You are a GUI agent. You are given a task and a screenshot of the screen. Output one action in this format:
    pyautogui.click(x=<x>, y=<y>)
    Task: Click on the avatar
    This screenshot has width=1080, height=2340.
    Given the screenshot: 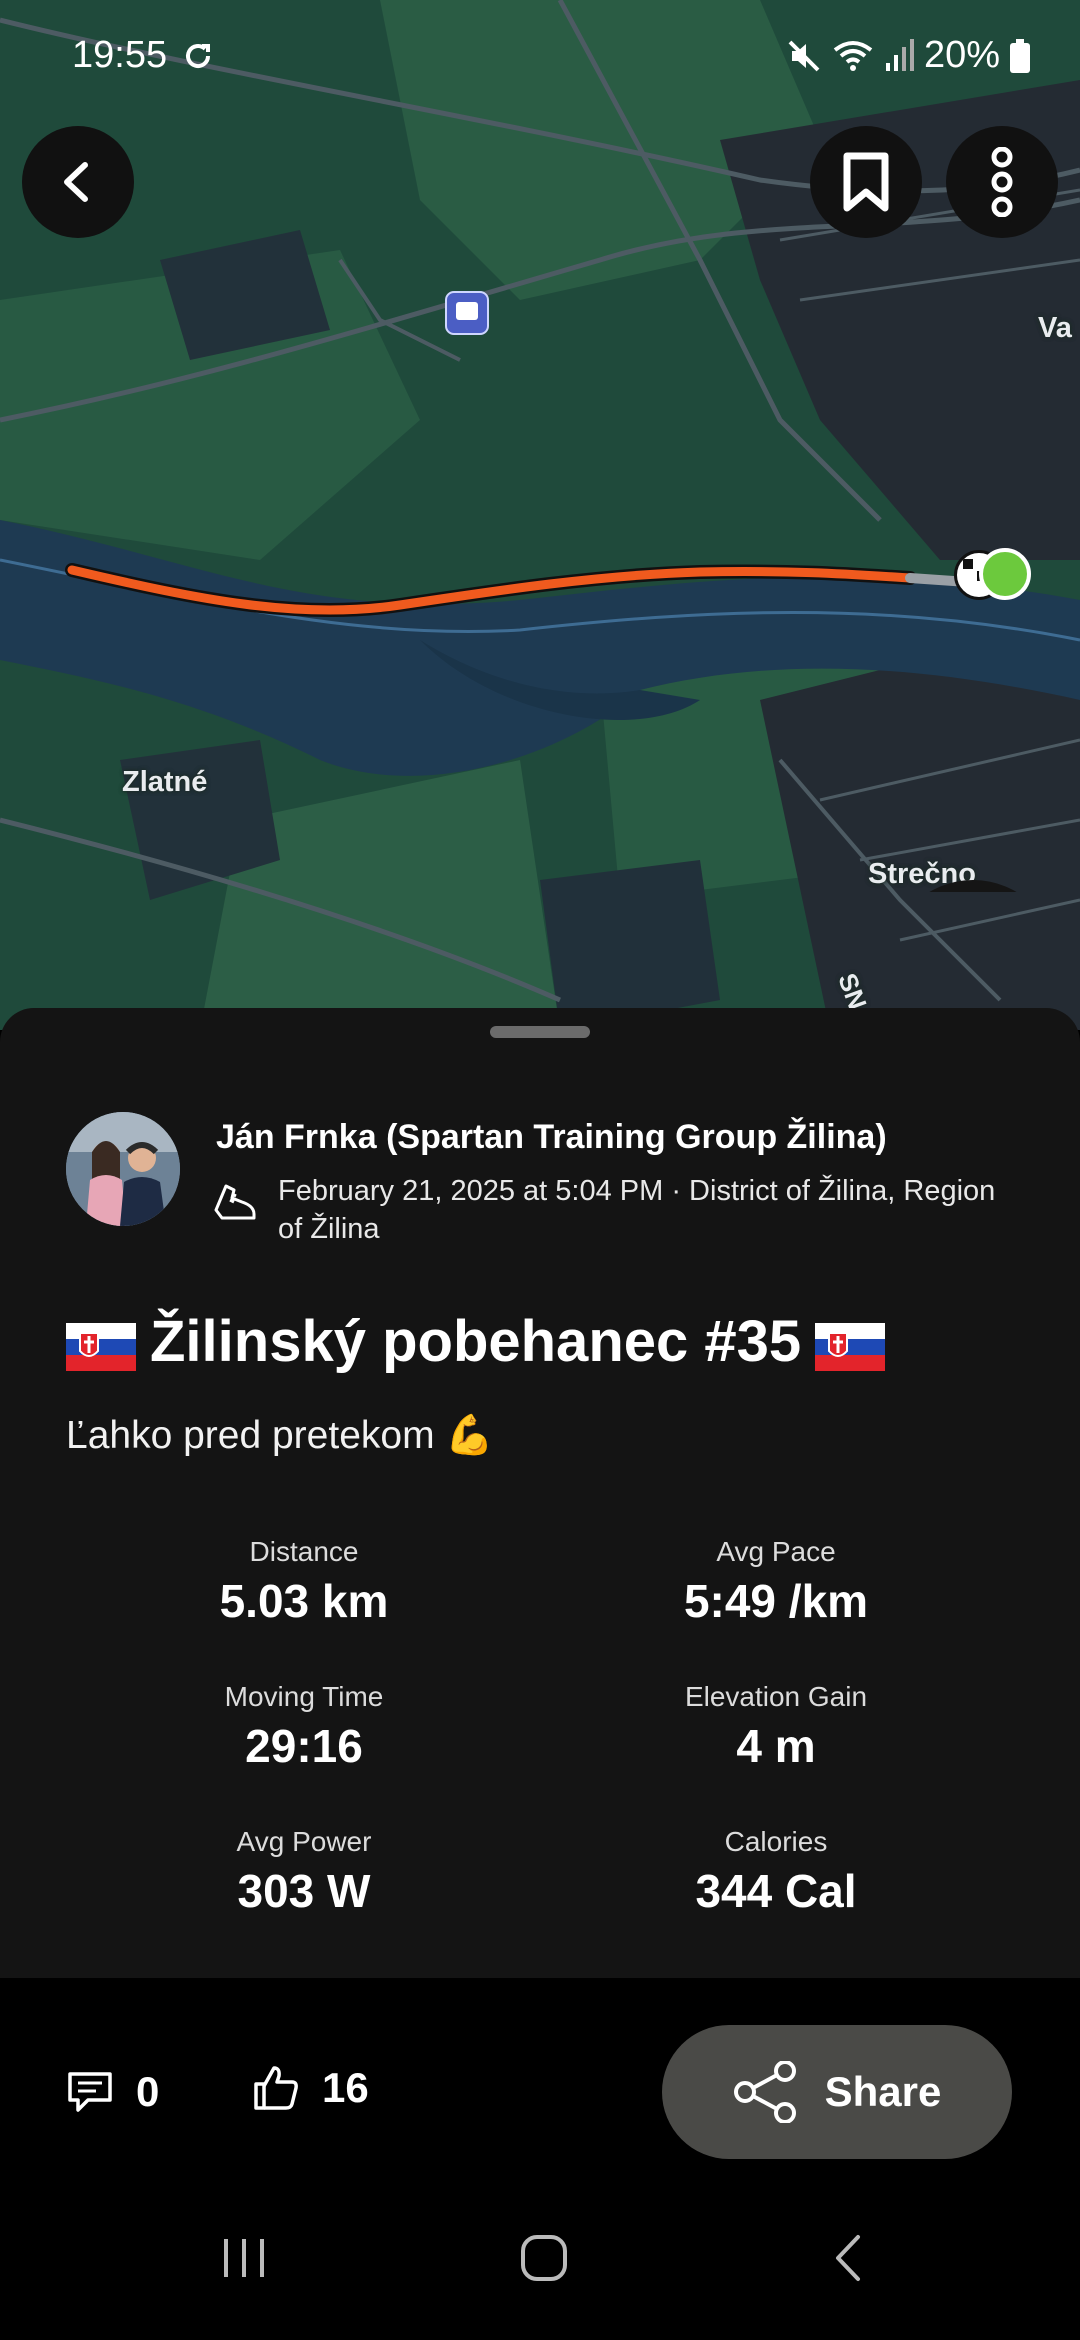 What is the action you would take?
    pyautogui.click(x=123, y=1169)
    